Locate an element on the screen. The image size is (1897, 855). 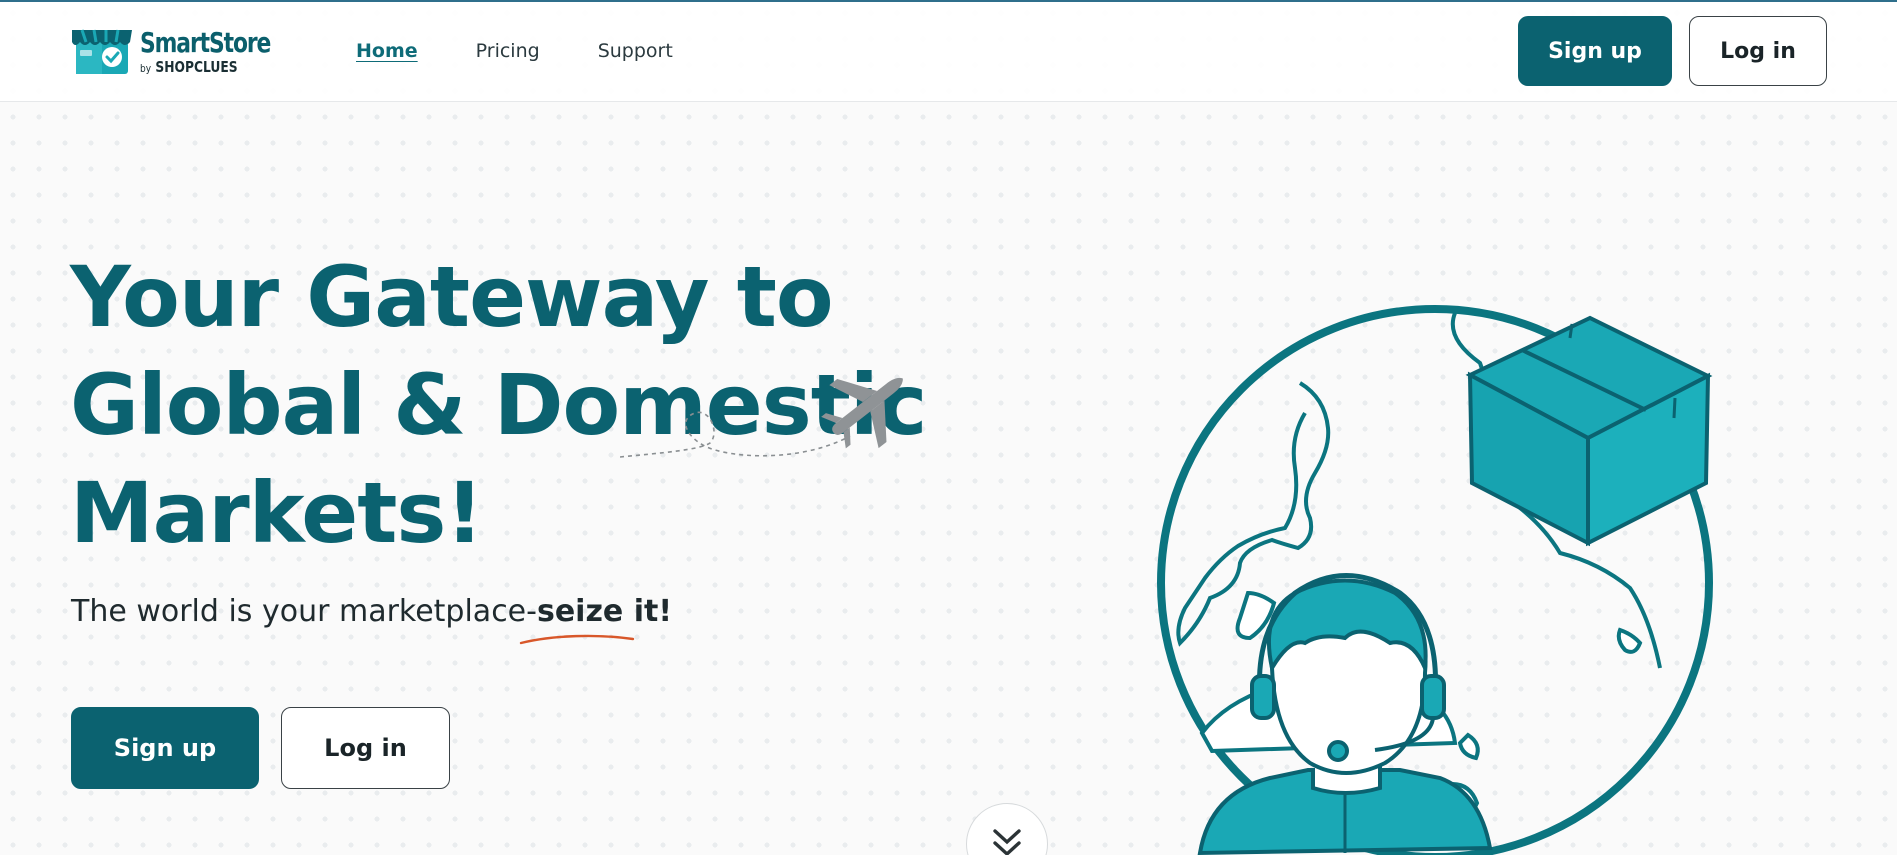
hero-title-line-3: Markets! is located at coordinates (277, 513).